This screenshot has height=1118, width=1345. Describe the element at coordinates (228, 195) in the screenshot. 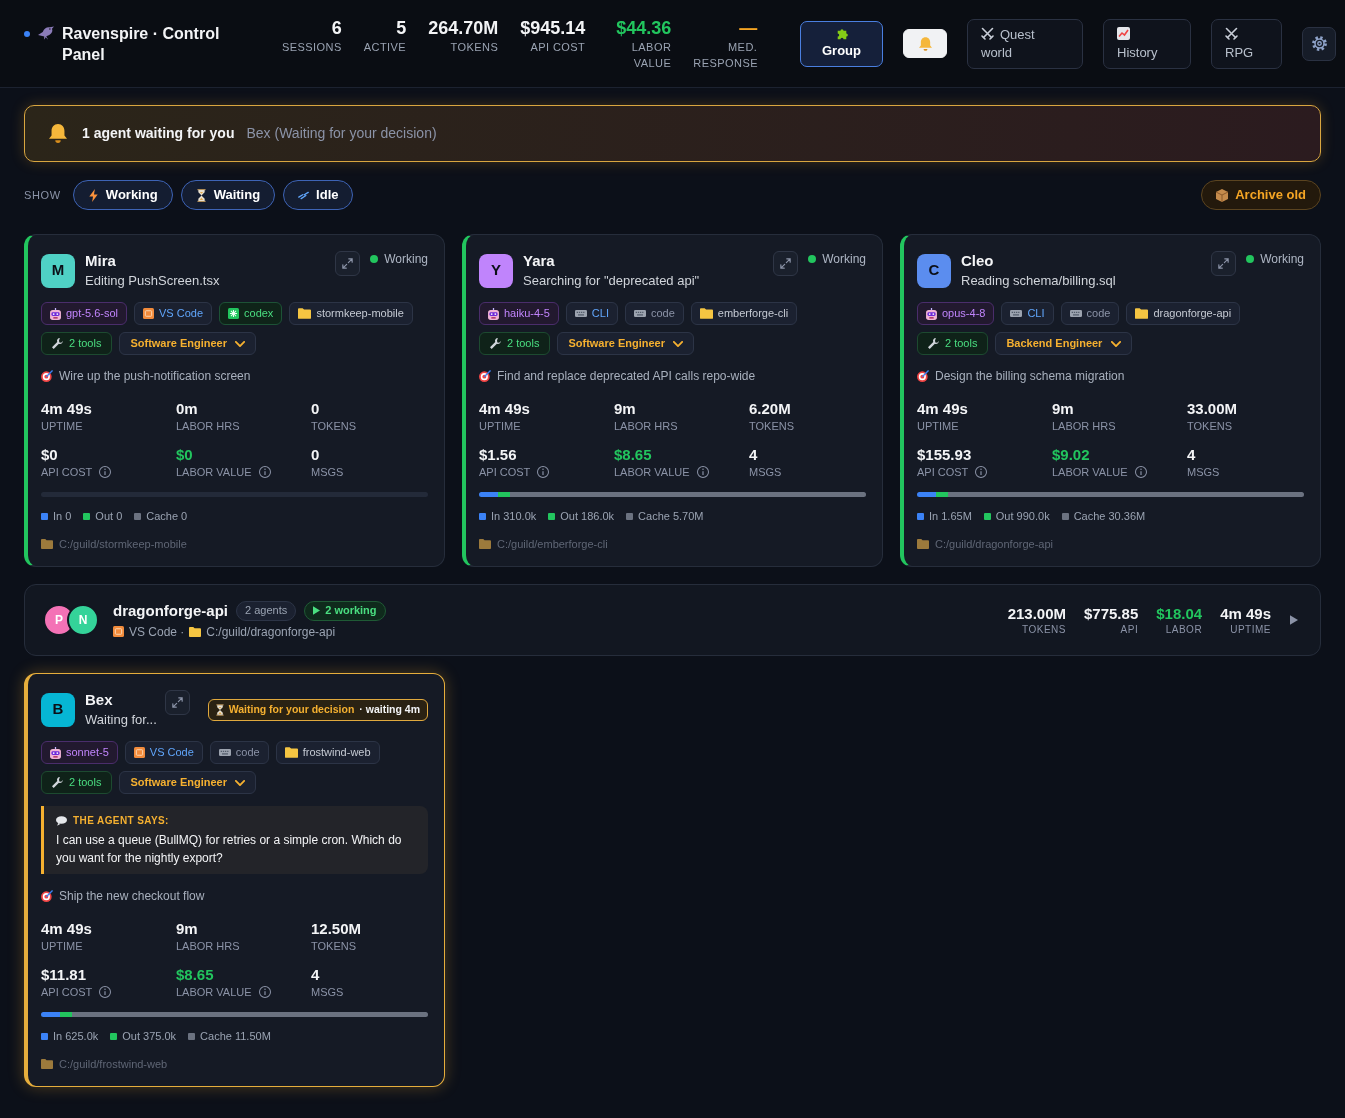

I see `filter-chip: Waiting` at that location.